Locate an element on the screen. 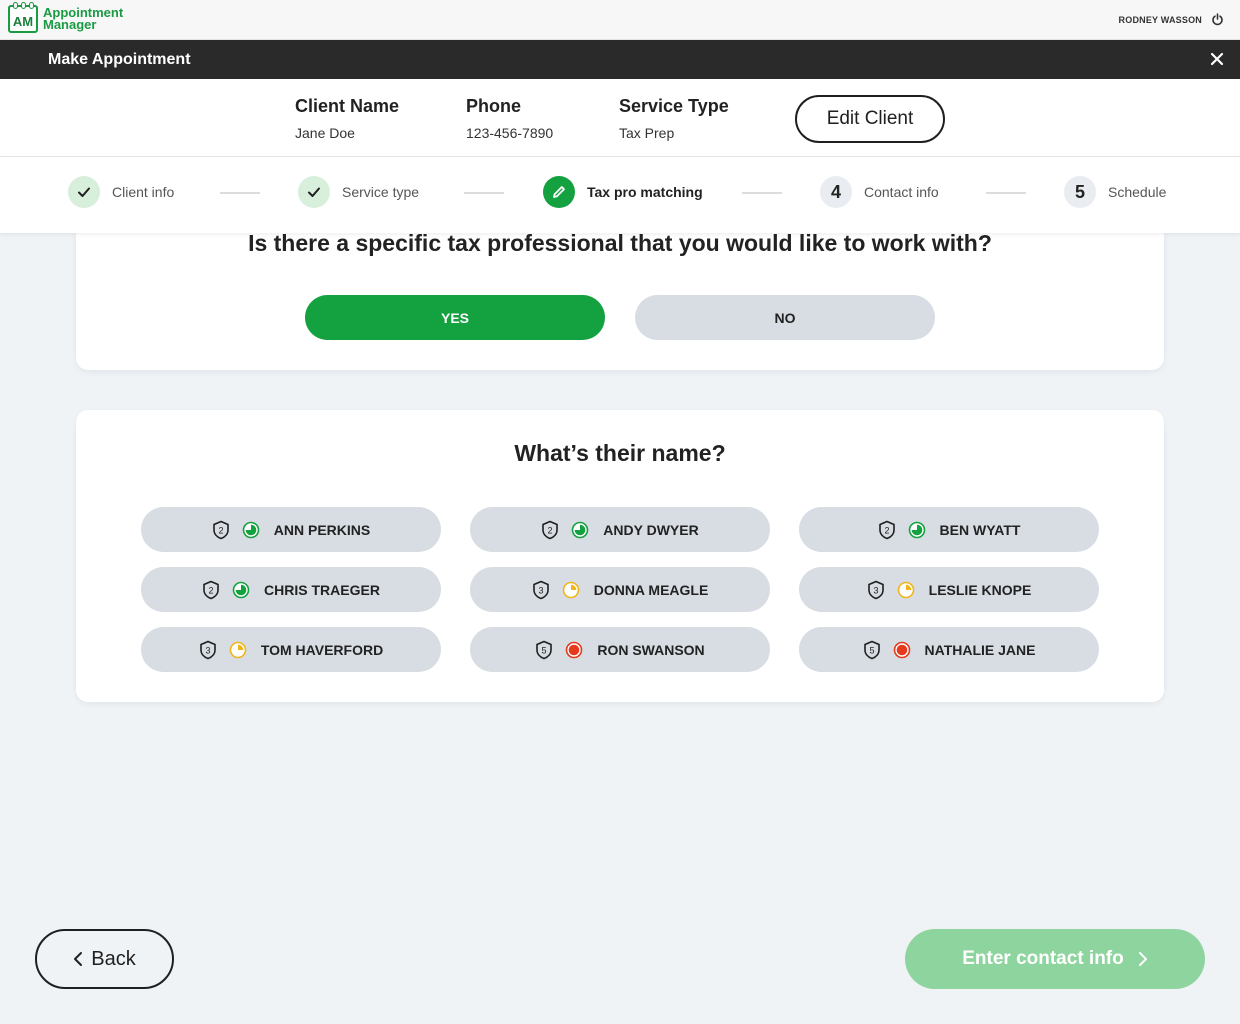 This screenshot has width=1240, height=1024. tax-pro-name: CHRIS TRAEGER is located at coordinates (322, 589).